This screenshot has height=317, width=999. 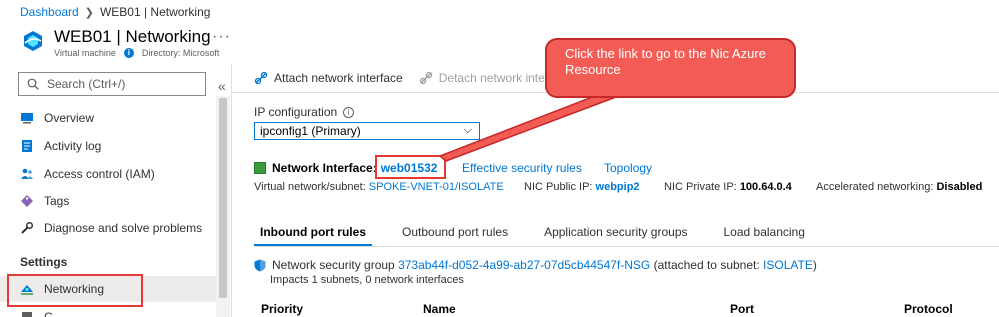 I want to click on collapse-sidebar-icon: «, so click(x=222, y=86).